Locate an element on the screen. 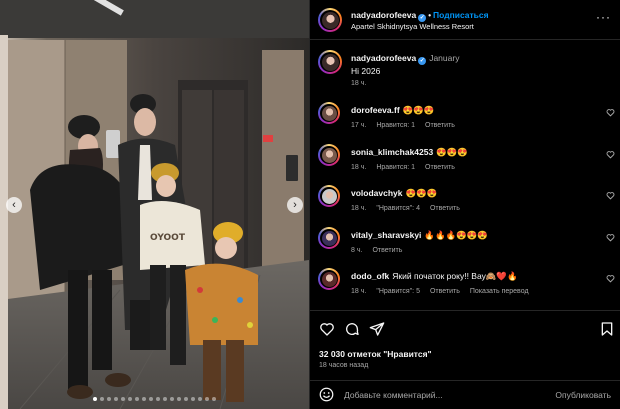 The height and width of the screenshot is (409, 620). bookmark-icon is located at coordinates (607, 329).